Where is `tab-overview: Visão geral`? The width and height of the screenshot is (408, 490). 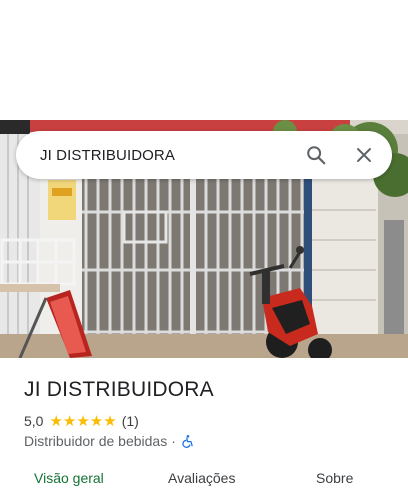 tab-overview: Visão geral is located at coordinates (69, 478).